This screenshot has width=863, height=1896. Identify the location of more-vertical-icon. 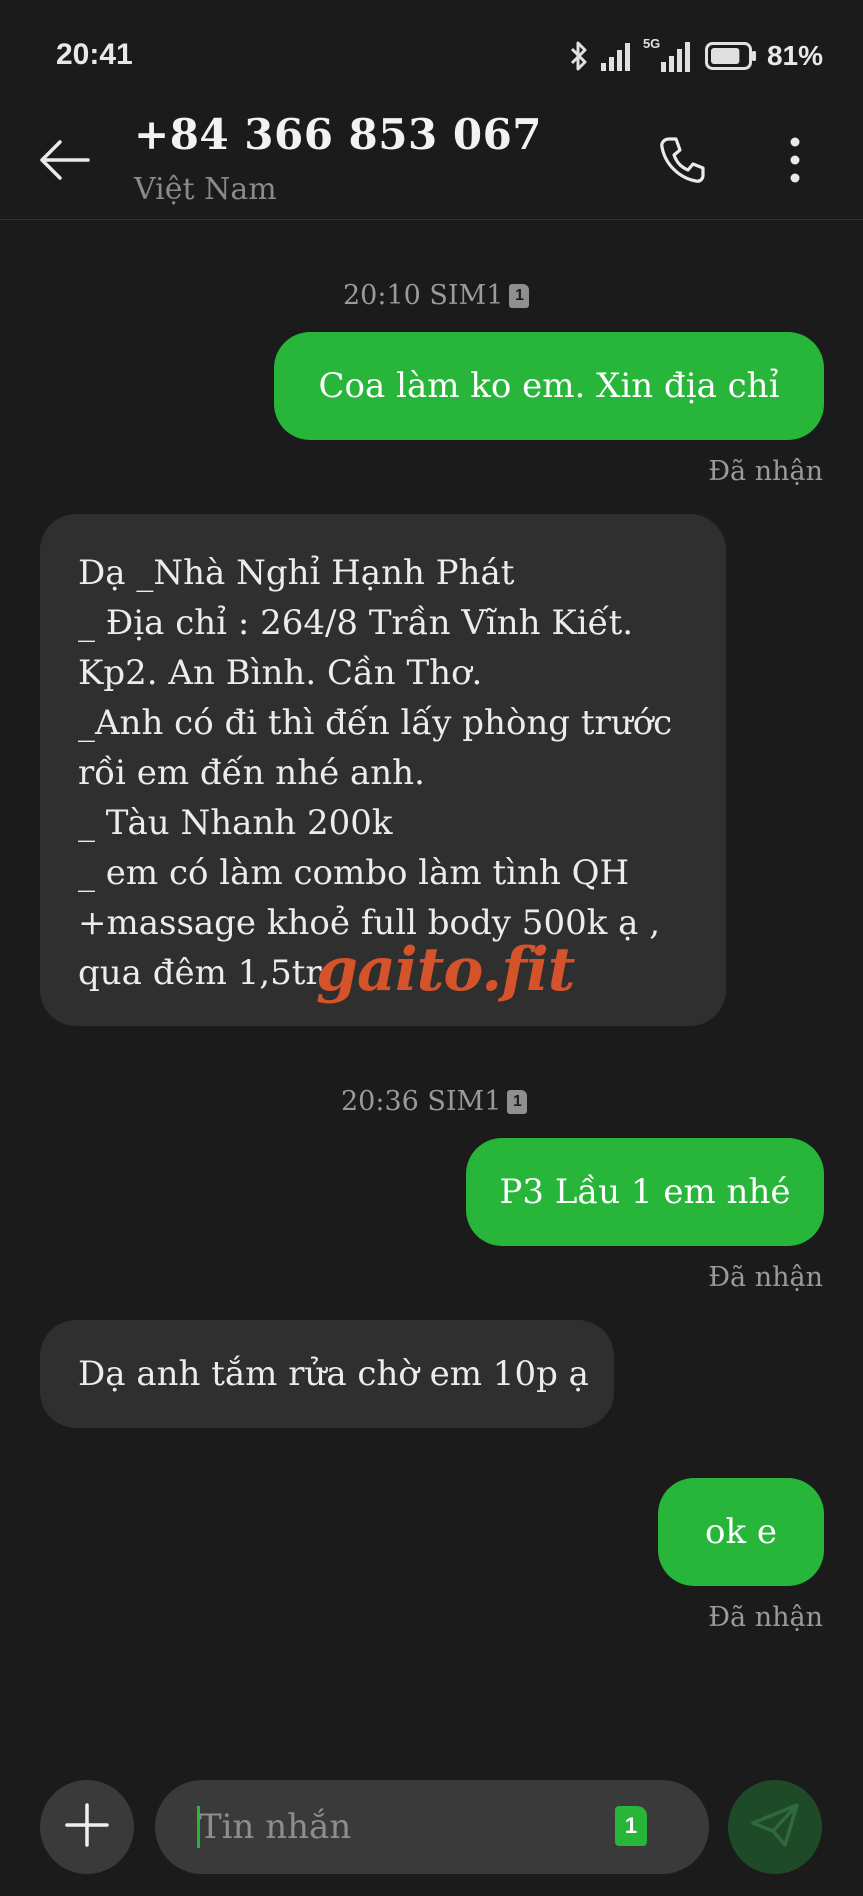
(795, 162).